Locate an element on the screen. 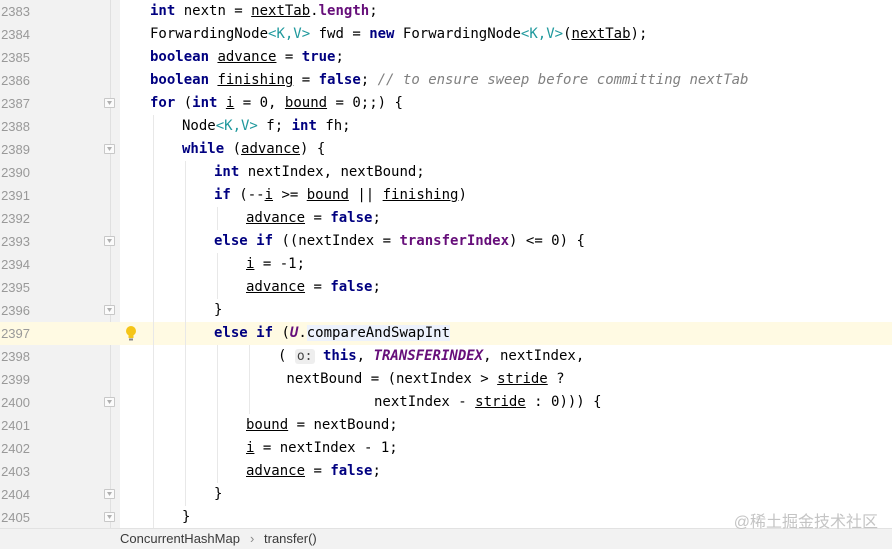  line-number: 2389 is located at coordinates (15, 149).